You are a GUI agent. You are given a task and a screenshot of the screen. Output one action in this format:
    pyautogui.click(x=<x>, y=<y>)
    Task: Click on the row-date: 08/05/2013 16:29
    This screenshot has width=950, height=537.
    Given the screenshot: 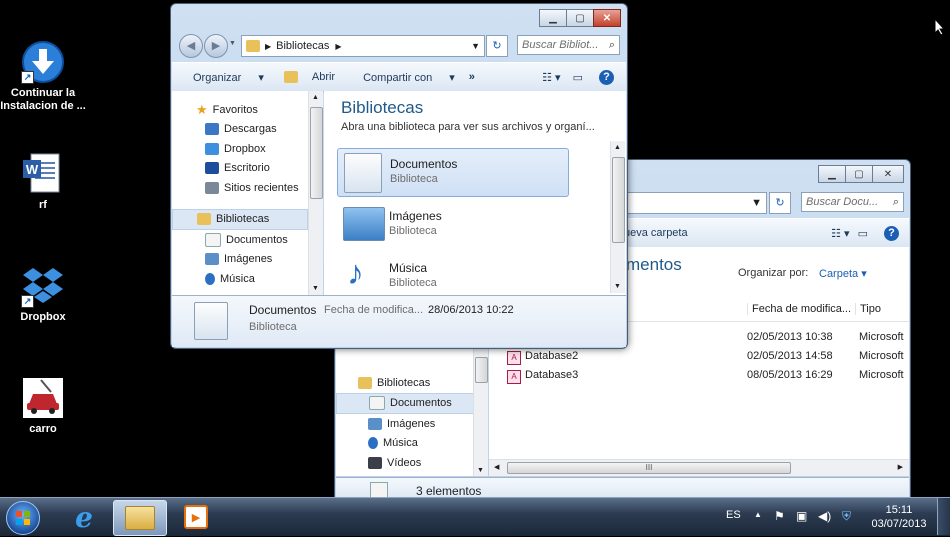 What is the action you would take?
    pyautogui.click(x=790, y=375)
    